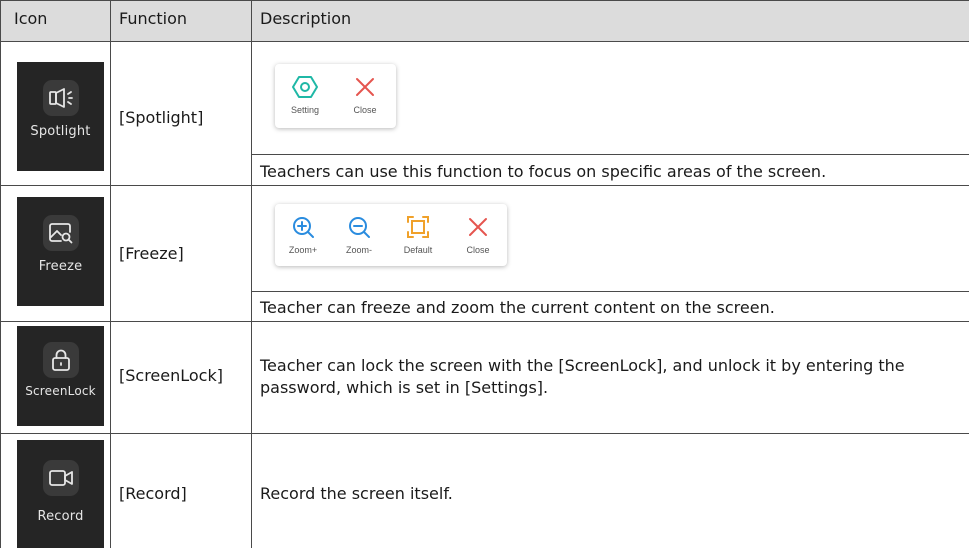  Describe the element at coordinates (153, 493) in the screenshot. I see `function-name: [Record]` at that location.